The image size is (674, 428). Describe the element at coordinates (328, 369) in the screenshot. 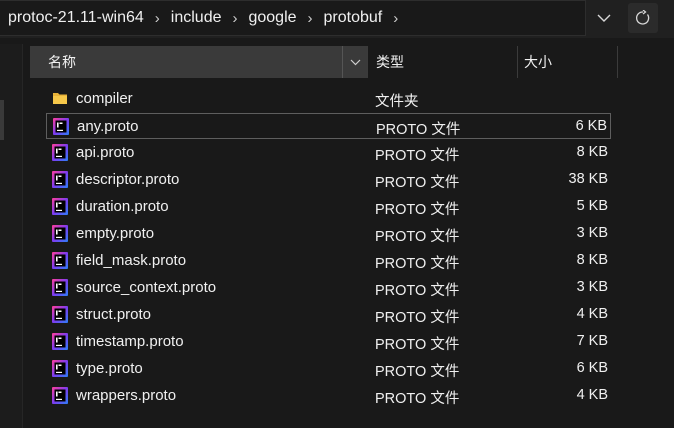

I see `list-item: type.proto PROTO 文件 6 KB` at that location.